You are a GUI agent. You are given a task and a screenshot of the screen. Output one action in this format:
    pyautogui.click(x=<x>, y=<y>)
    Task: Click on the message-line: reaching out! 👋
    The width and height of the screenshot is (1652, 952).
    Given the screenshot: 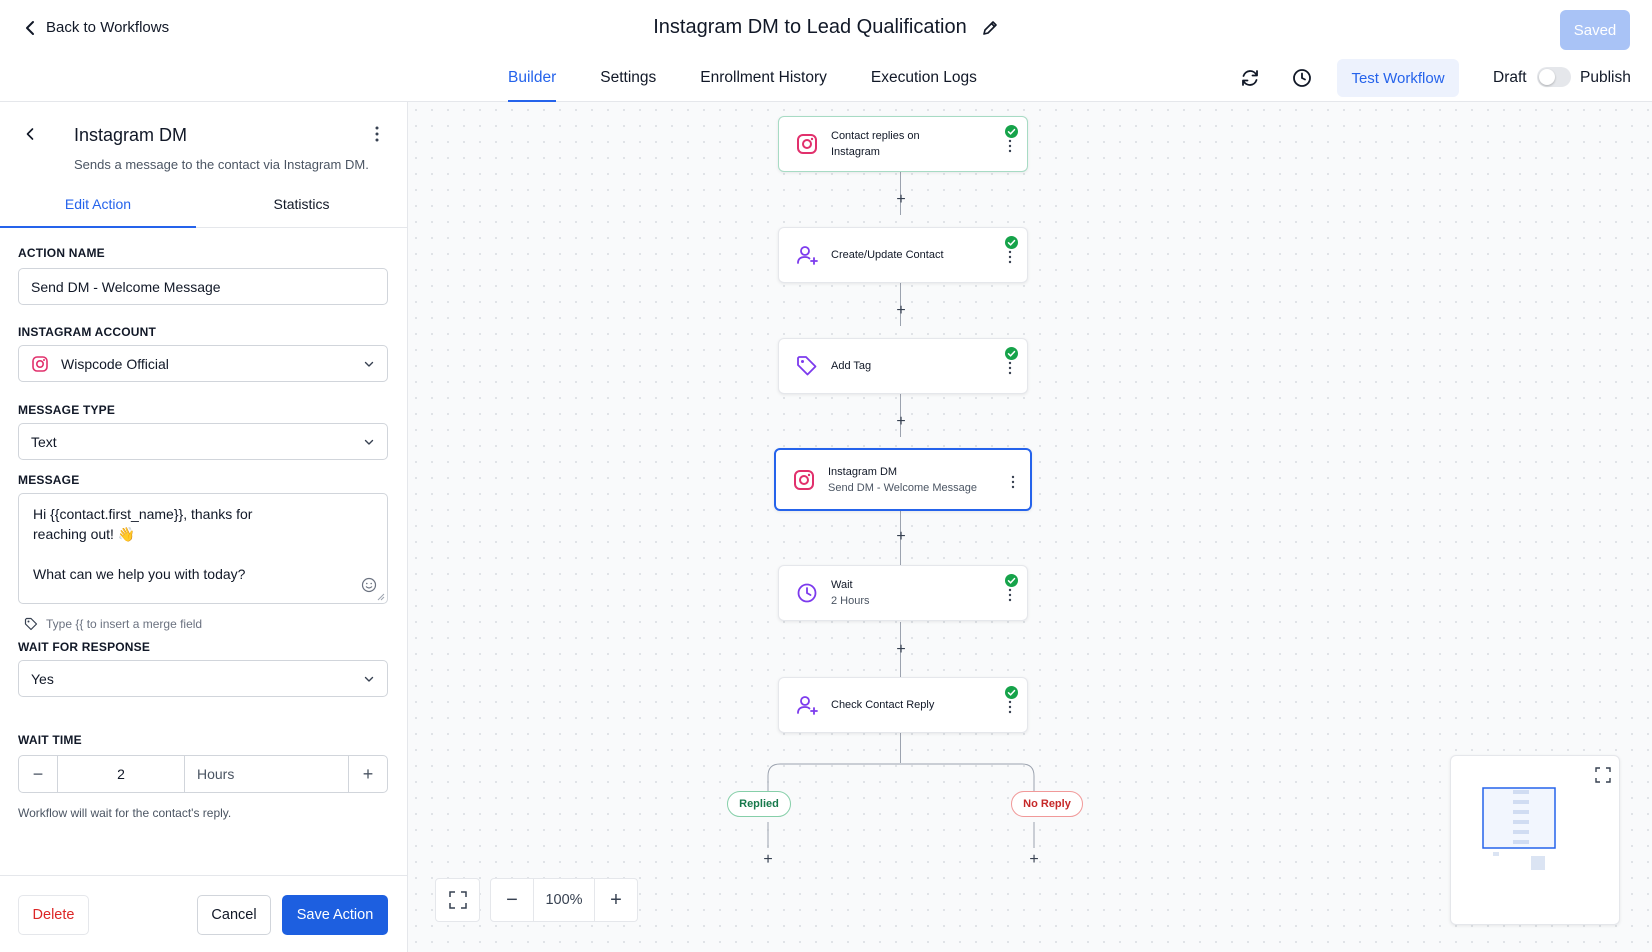 What is the action you would take?
    pyautogui.click(x=84, y=534)
    